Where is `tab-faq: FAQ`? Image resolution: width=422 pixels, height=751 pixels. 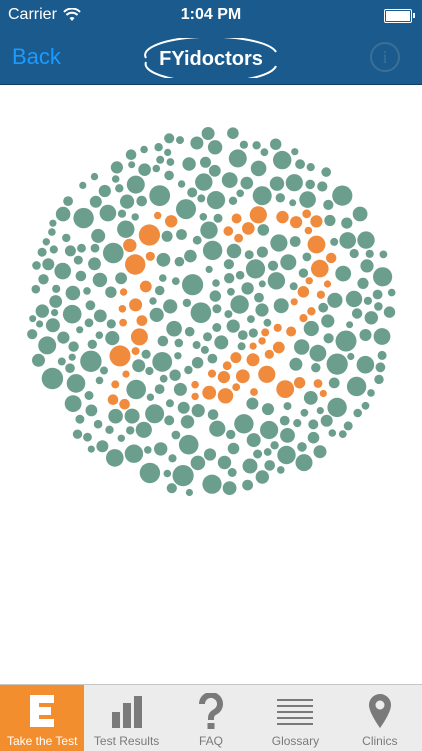 tab-faq: FAQ is located at coordinates (211, 718).